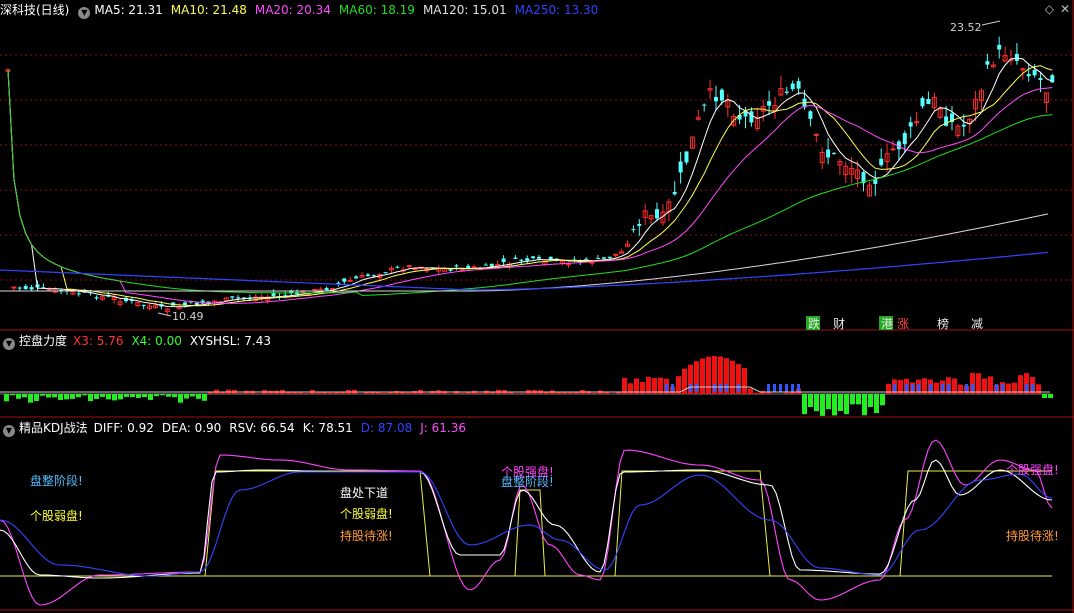 The width and height of the screenshot is (1074, 613). I want to click on panel3-value-3: K: 78.51, so click(327, 428).